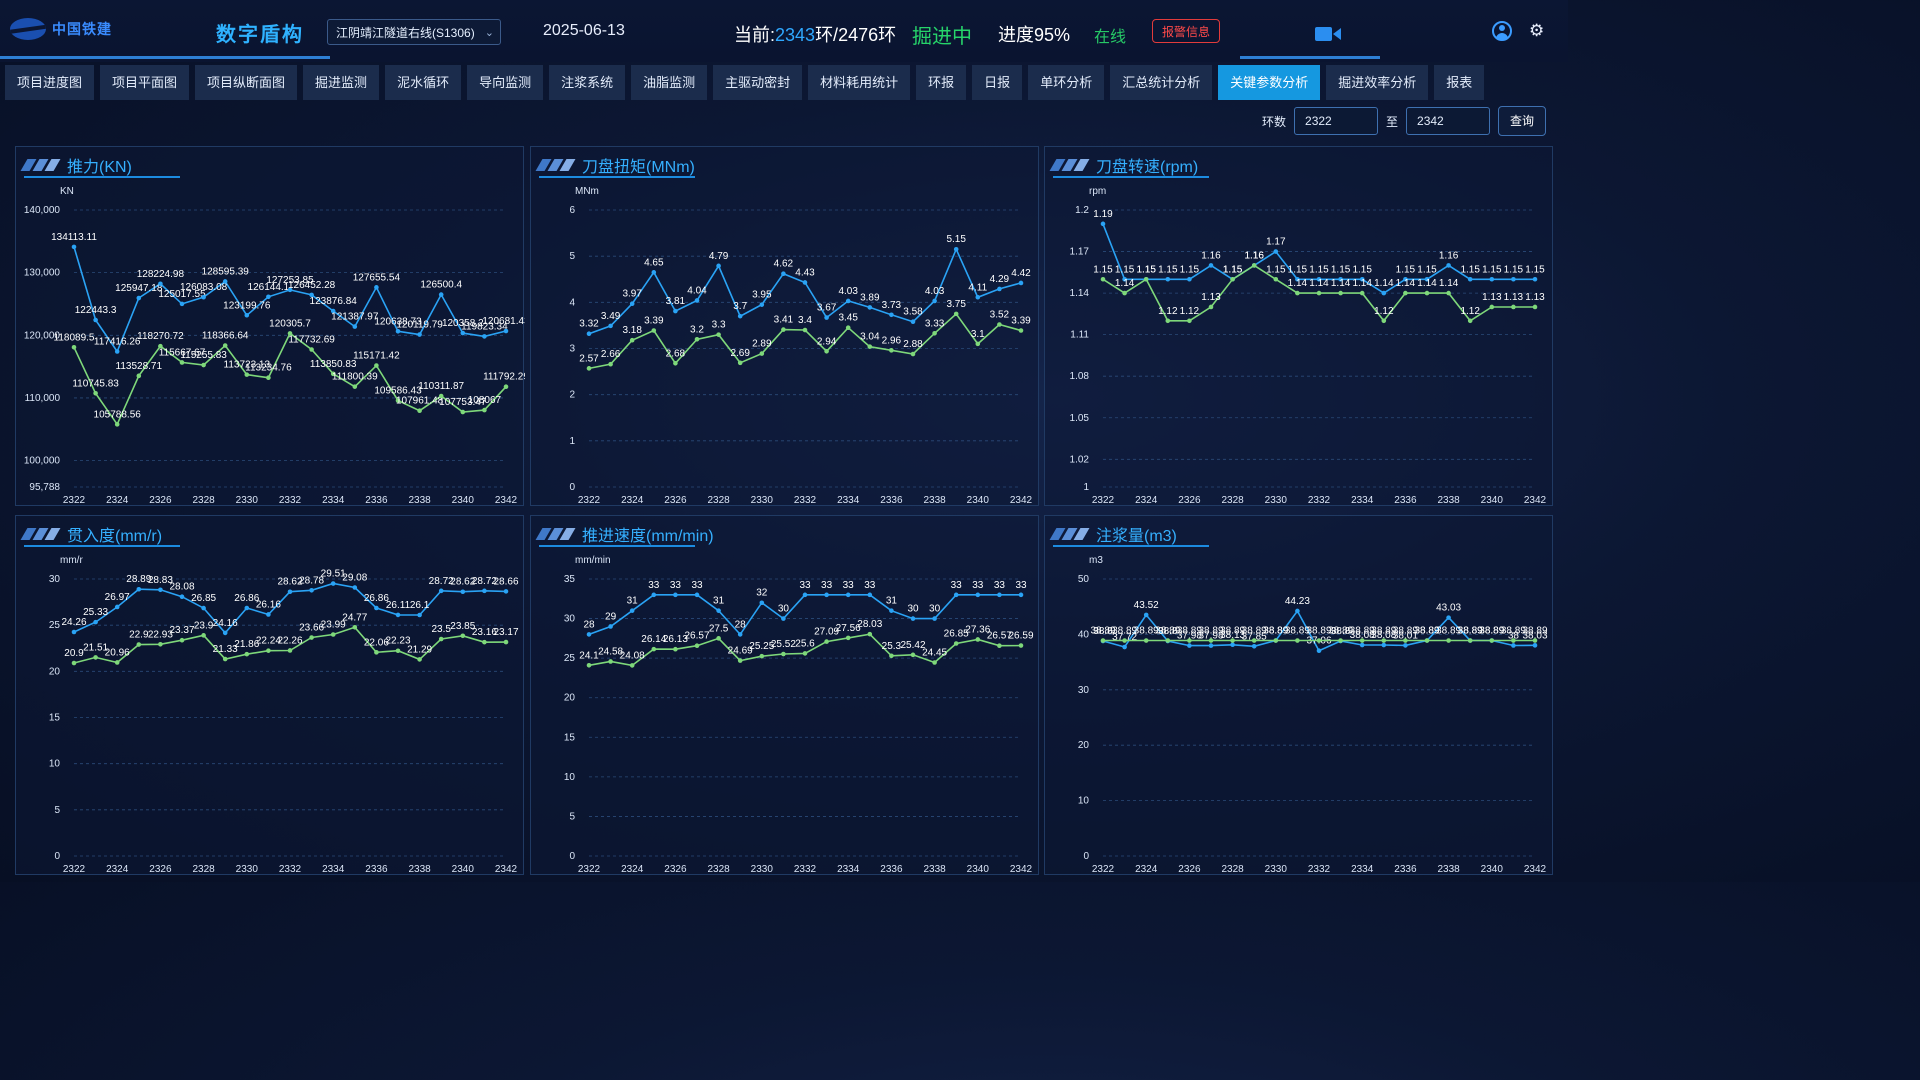  What do you see at coordinates (654, 320) in the screenshot?
I see `data-label: 3.39` at bounding box center [654, 320].